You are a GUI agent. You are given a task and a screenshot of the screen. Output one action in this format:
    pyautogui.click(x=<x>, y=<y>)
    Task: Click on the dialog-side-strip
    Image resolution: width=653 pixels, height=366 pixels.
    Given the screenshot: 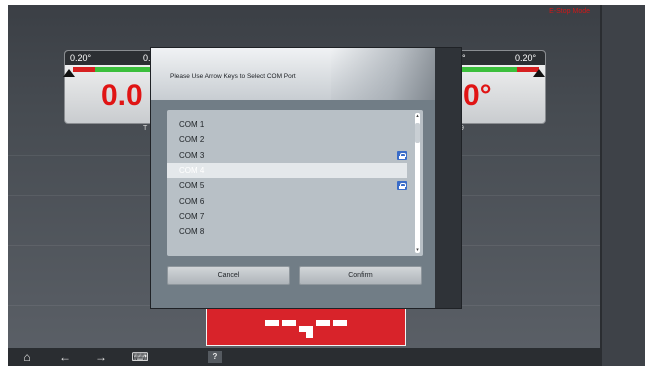 What is the action you would take?
    pyautogui.click(x=448, y=178)
    